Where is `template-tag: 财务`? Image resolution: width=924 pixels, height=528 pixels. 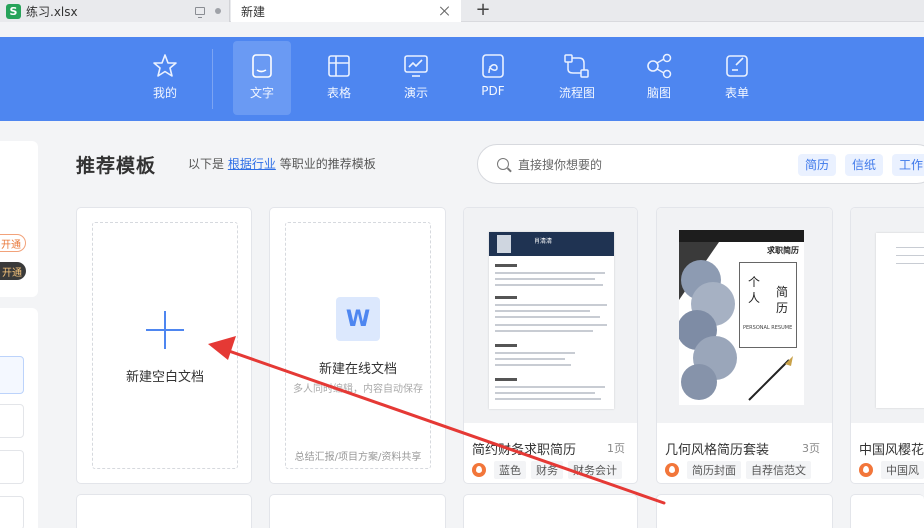 template-tag: 财务 is located at coordinates (547, 470).